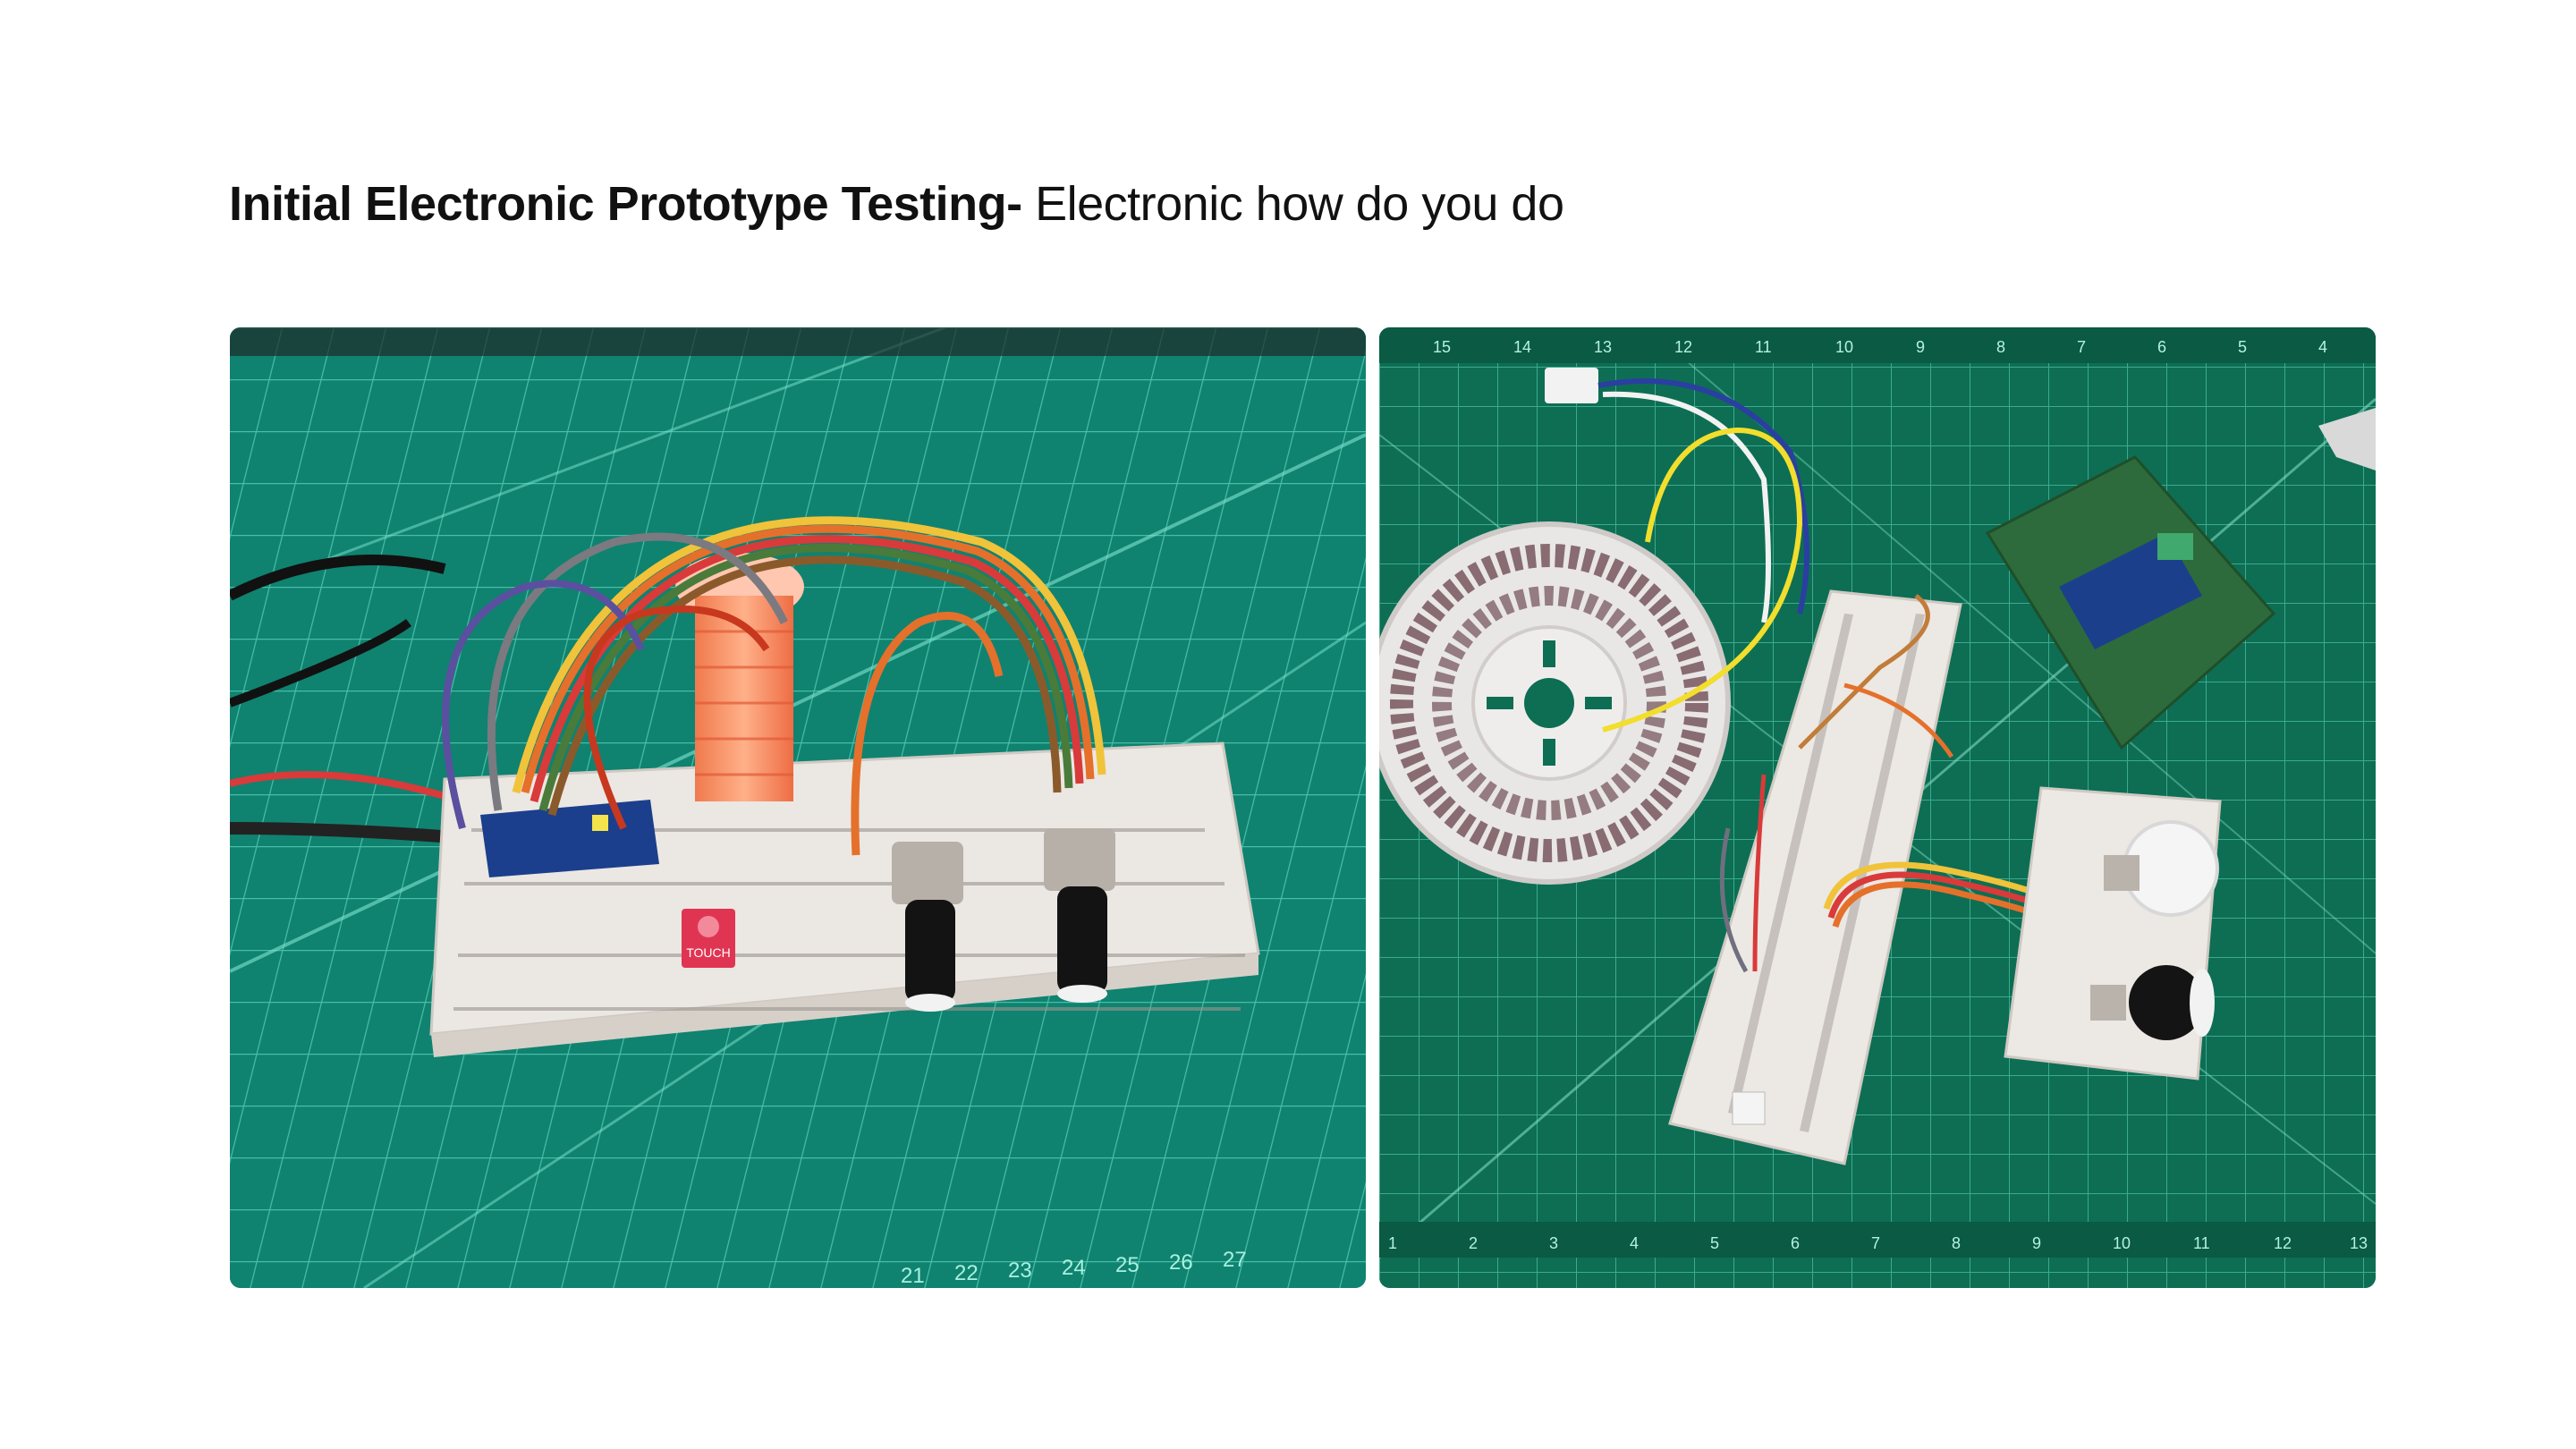  What do you see at coordinates (1127, 1265) in the screenshot?
I see `ruler-label: 25` at bounding box center [1127, 1265].